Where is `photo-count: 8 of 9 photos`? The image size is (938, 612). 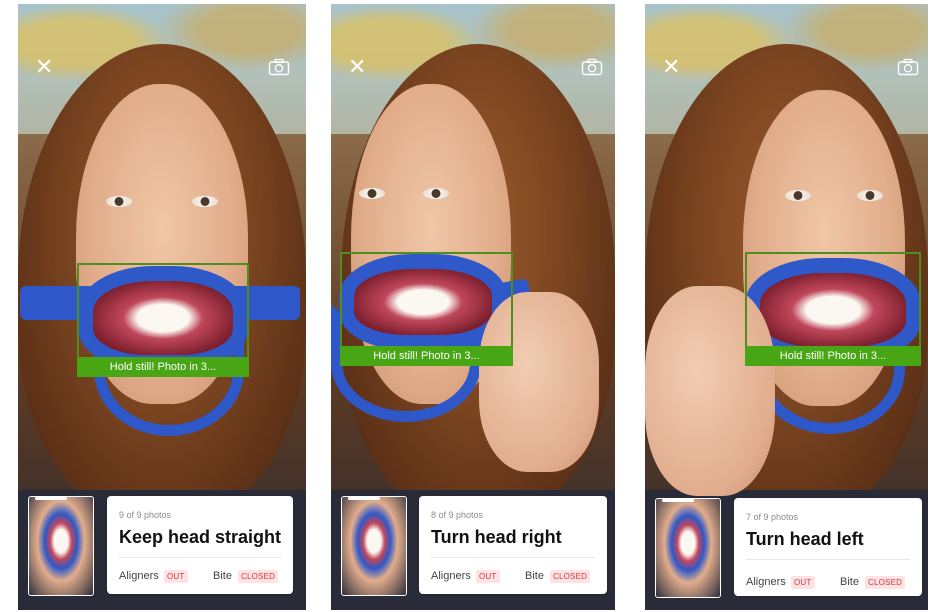
photo-count: 8 of 9 photos is located at coordinates (457, 515).